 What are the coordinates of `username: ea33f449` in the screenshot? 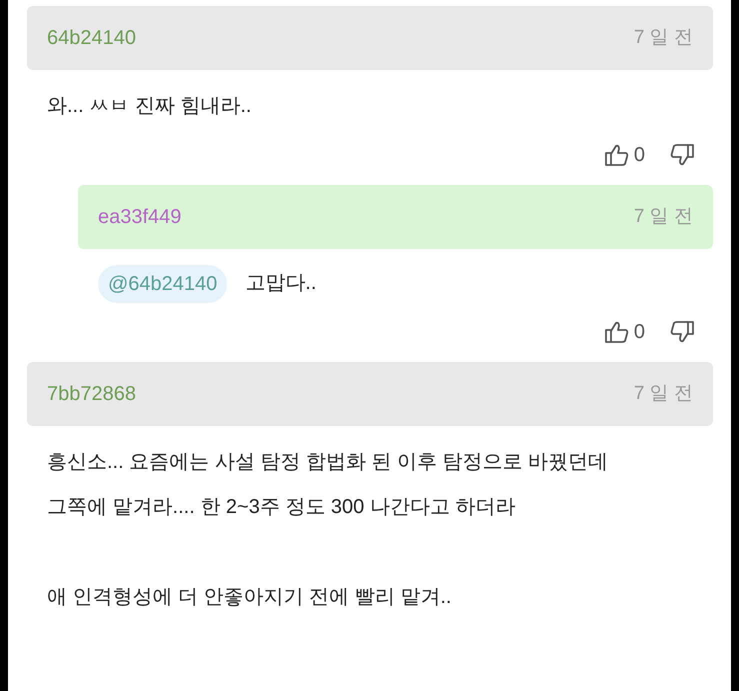 It's located at (140, 217).